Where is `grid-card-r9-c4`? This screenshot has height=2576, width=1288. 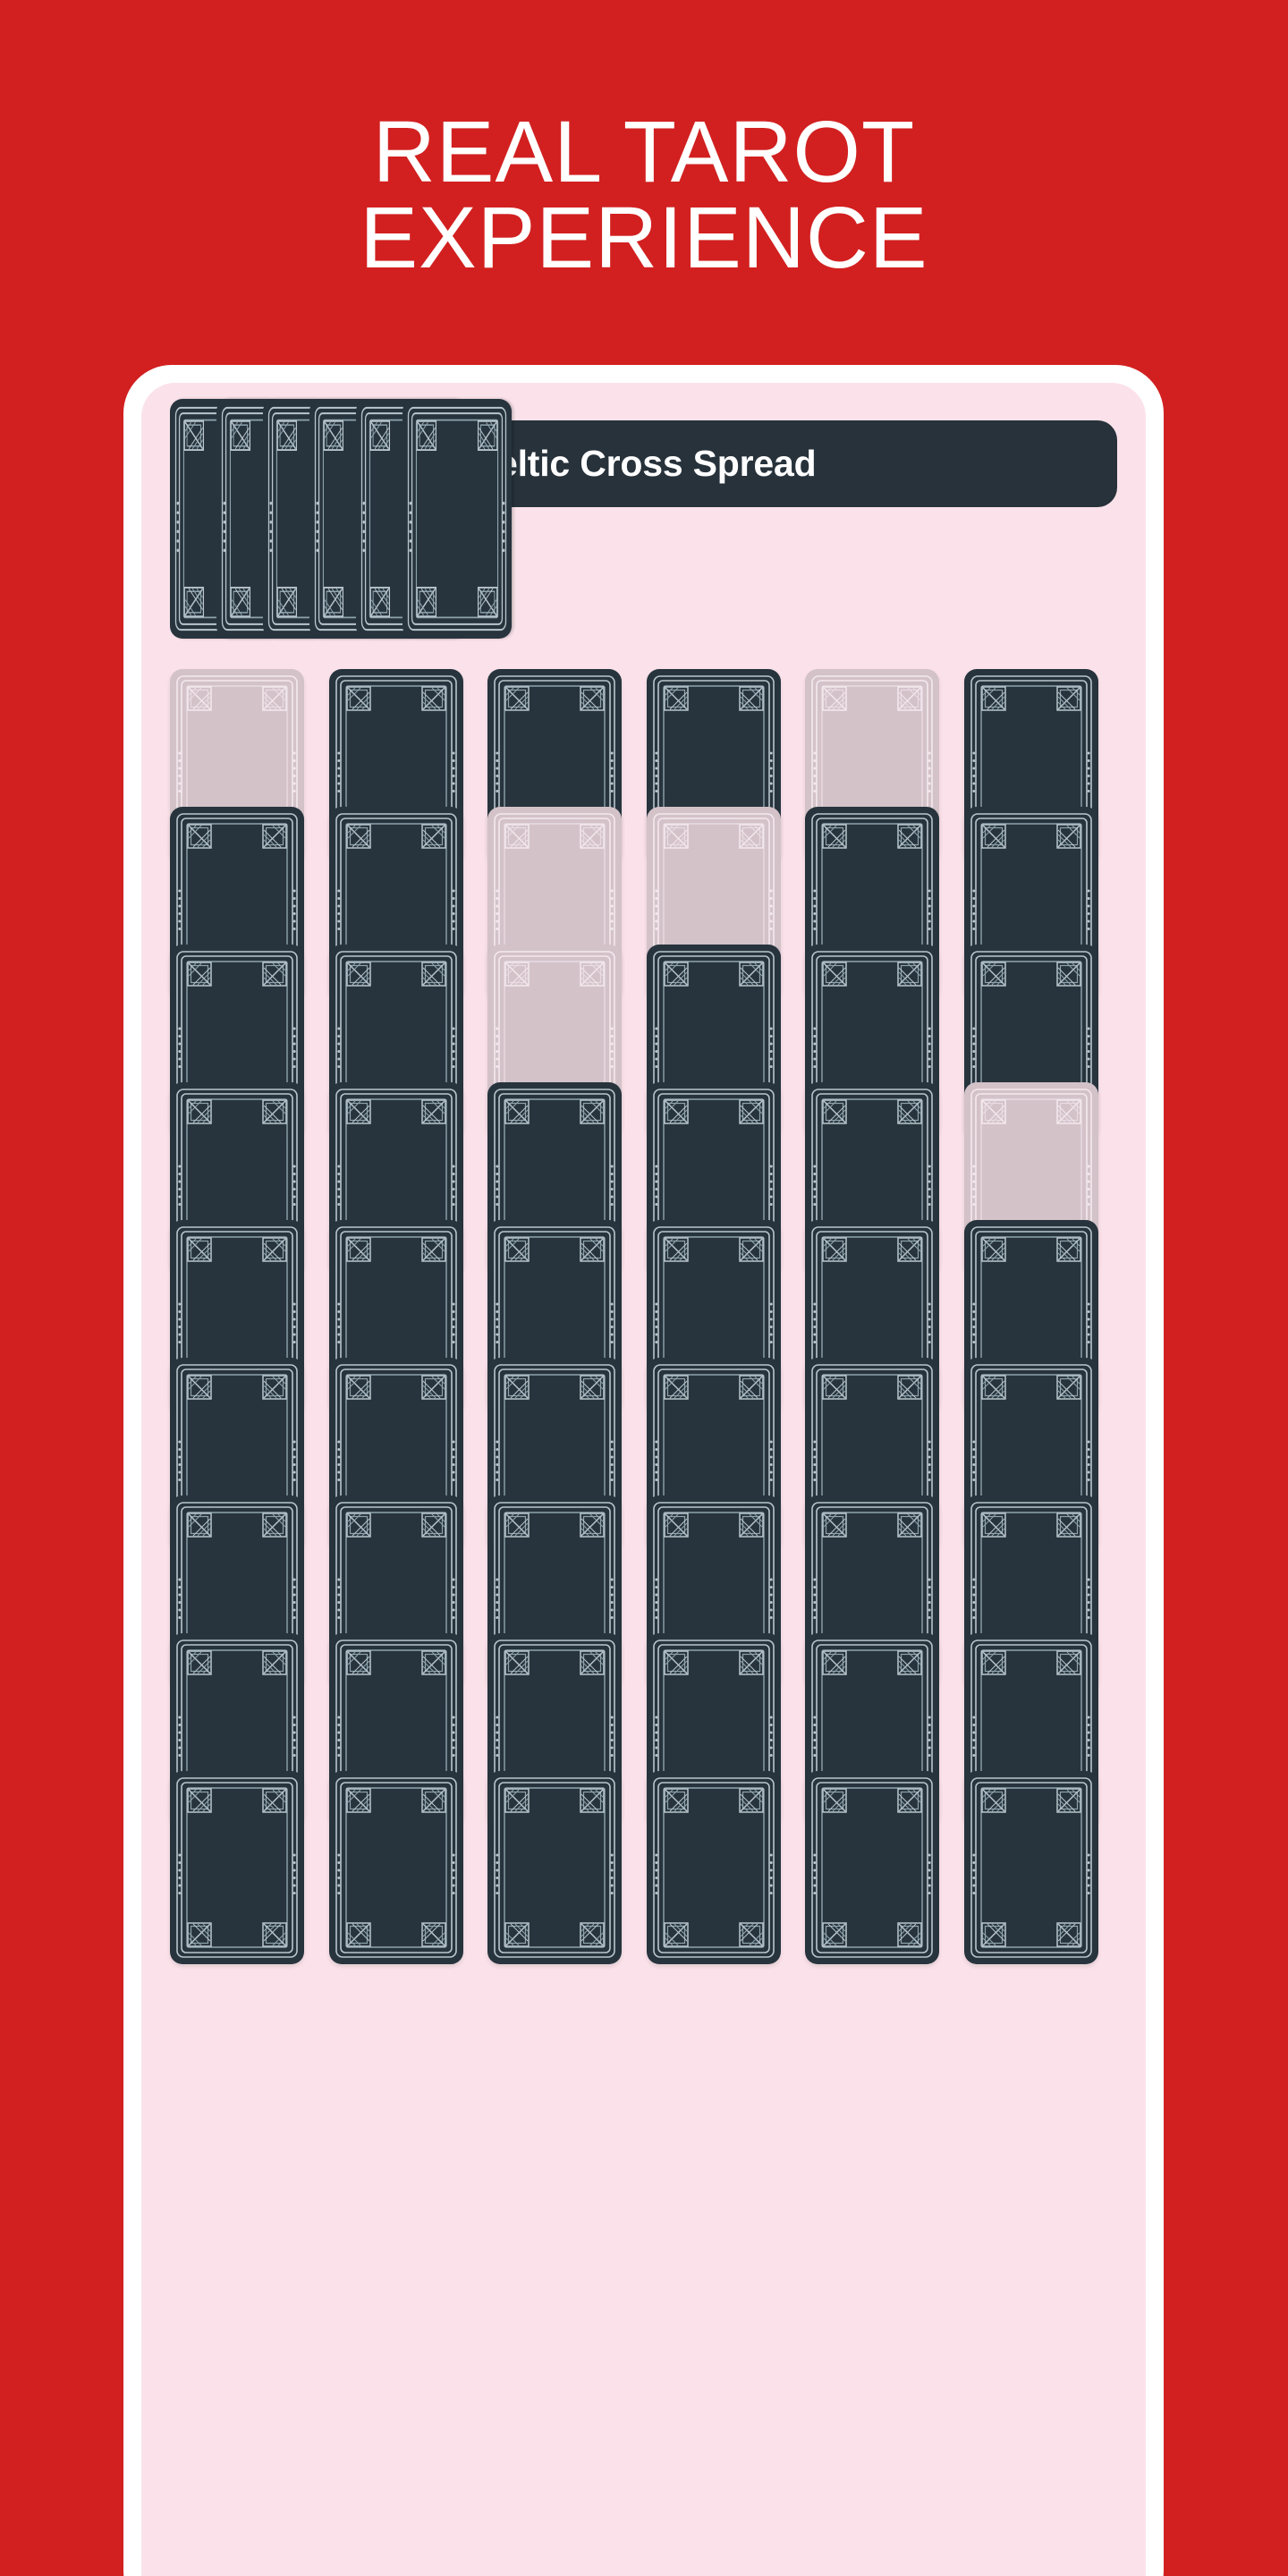
grid-card-r9-c4 is located at coordinates (714, 1867).